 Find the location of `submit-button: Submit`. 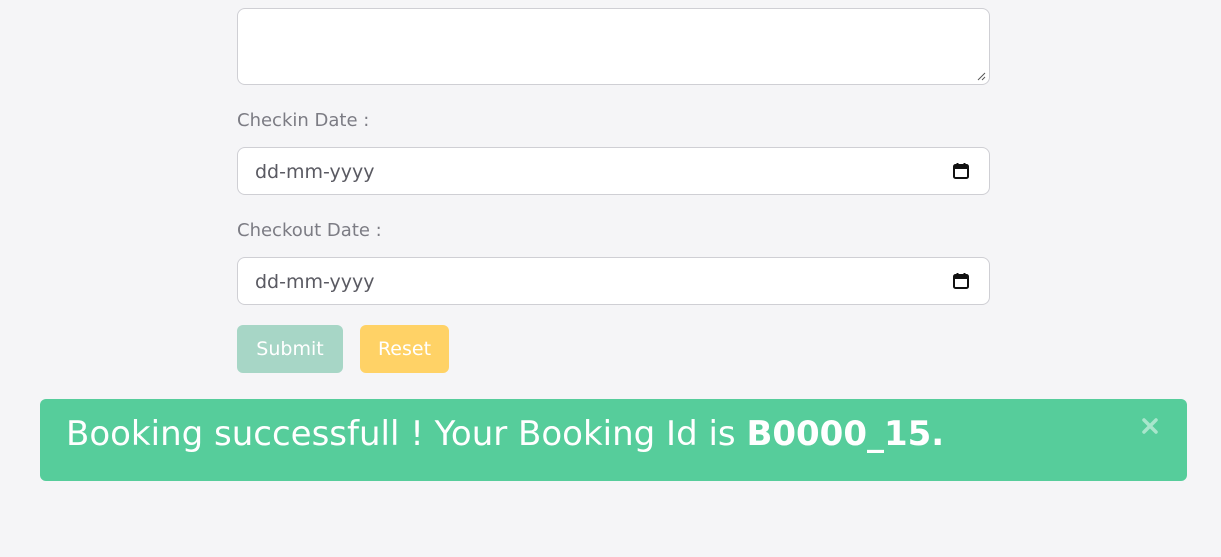

submit-button: Submit is located at coordinates (290, 349).